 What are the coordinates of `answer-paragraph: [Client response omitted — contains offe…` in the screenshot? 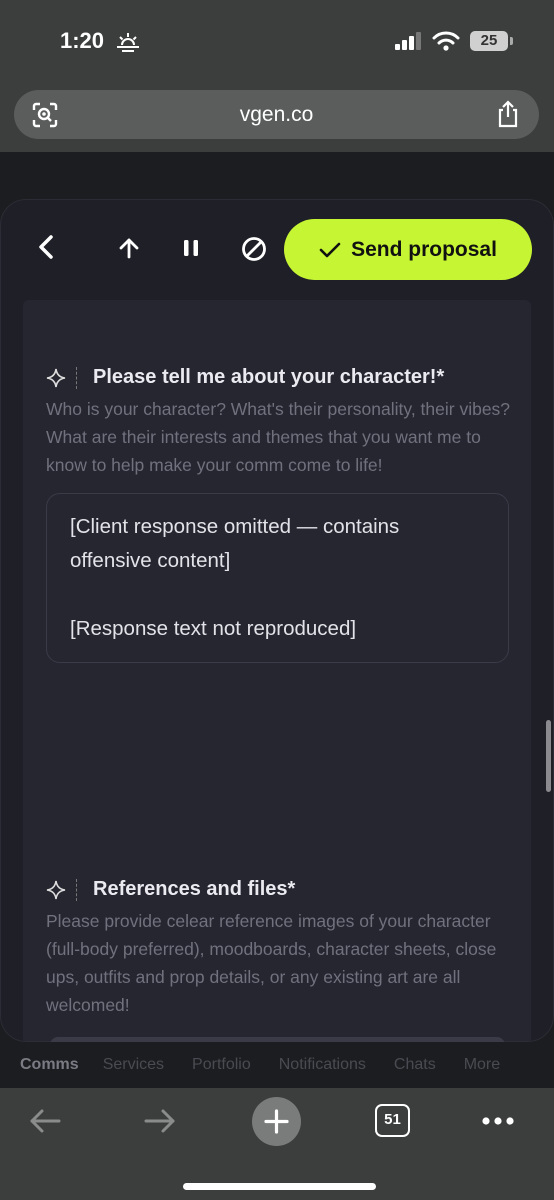 It's located at (235, 543).